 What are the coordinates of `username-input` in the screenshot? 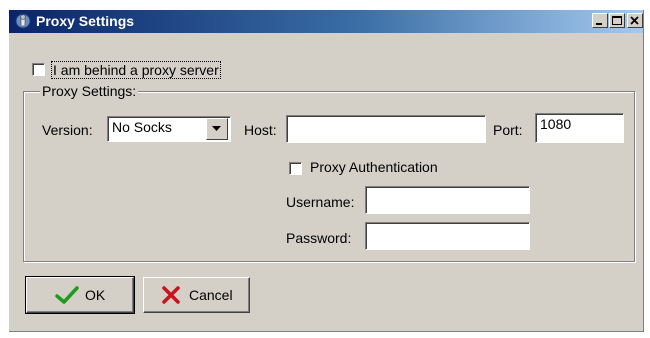 It's located at (447, 200).